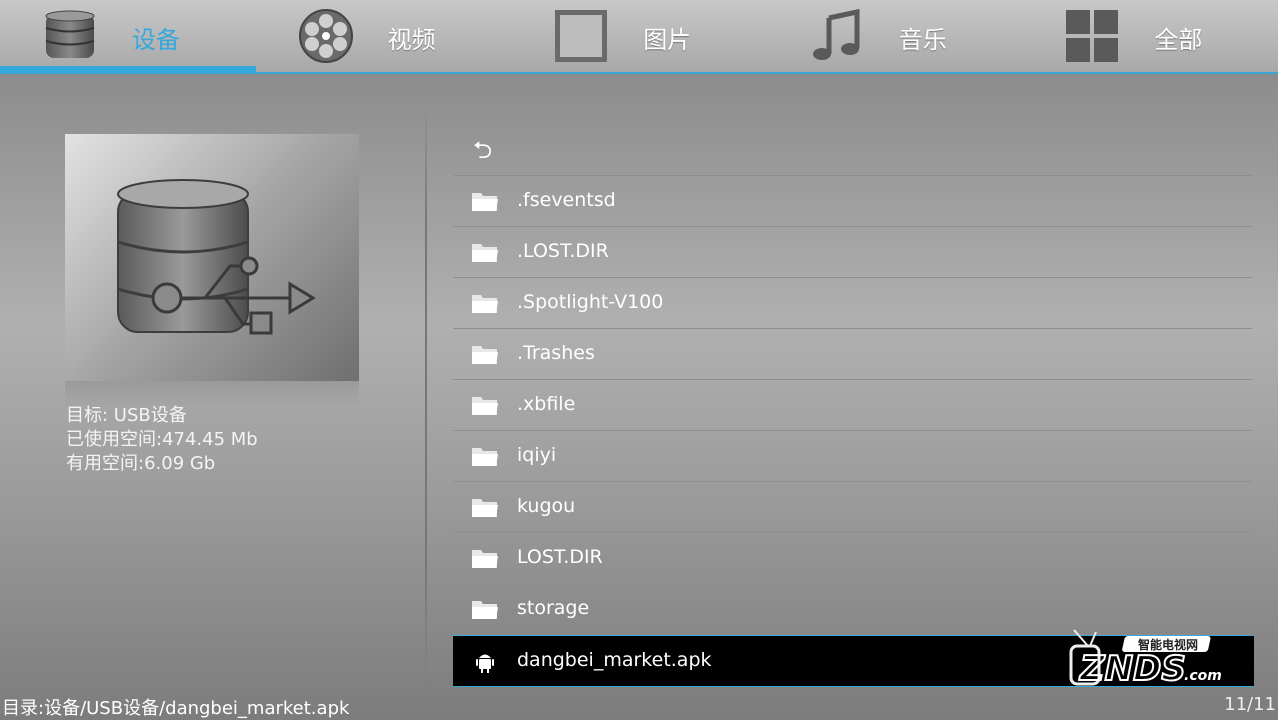  Describe the element at coordinates (852, 507) in the screenshot. I see `folder-row: kugou` at that location.